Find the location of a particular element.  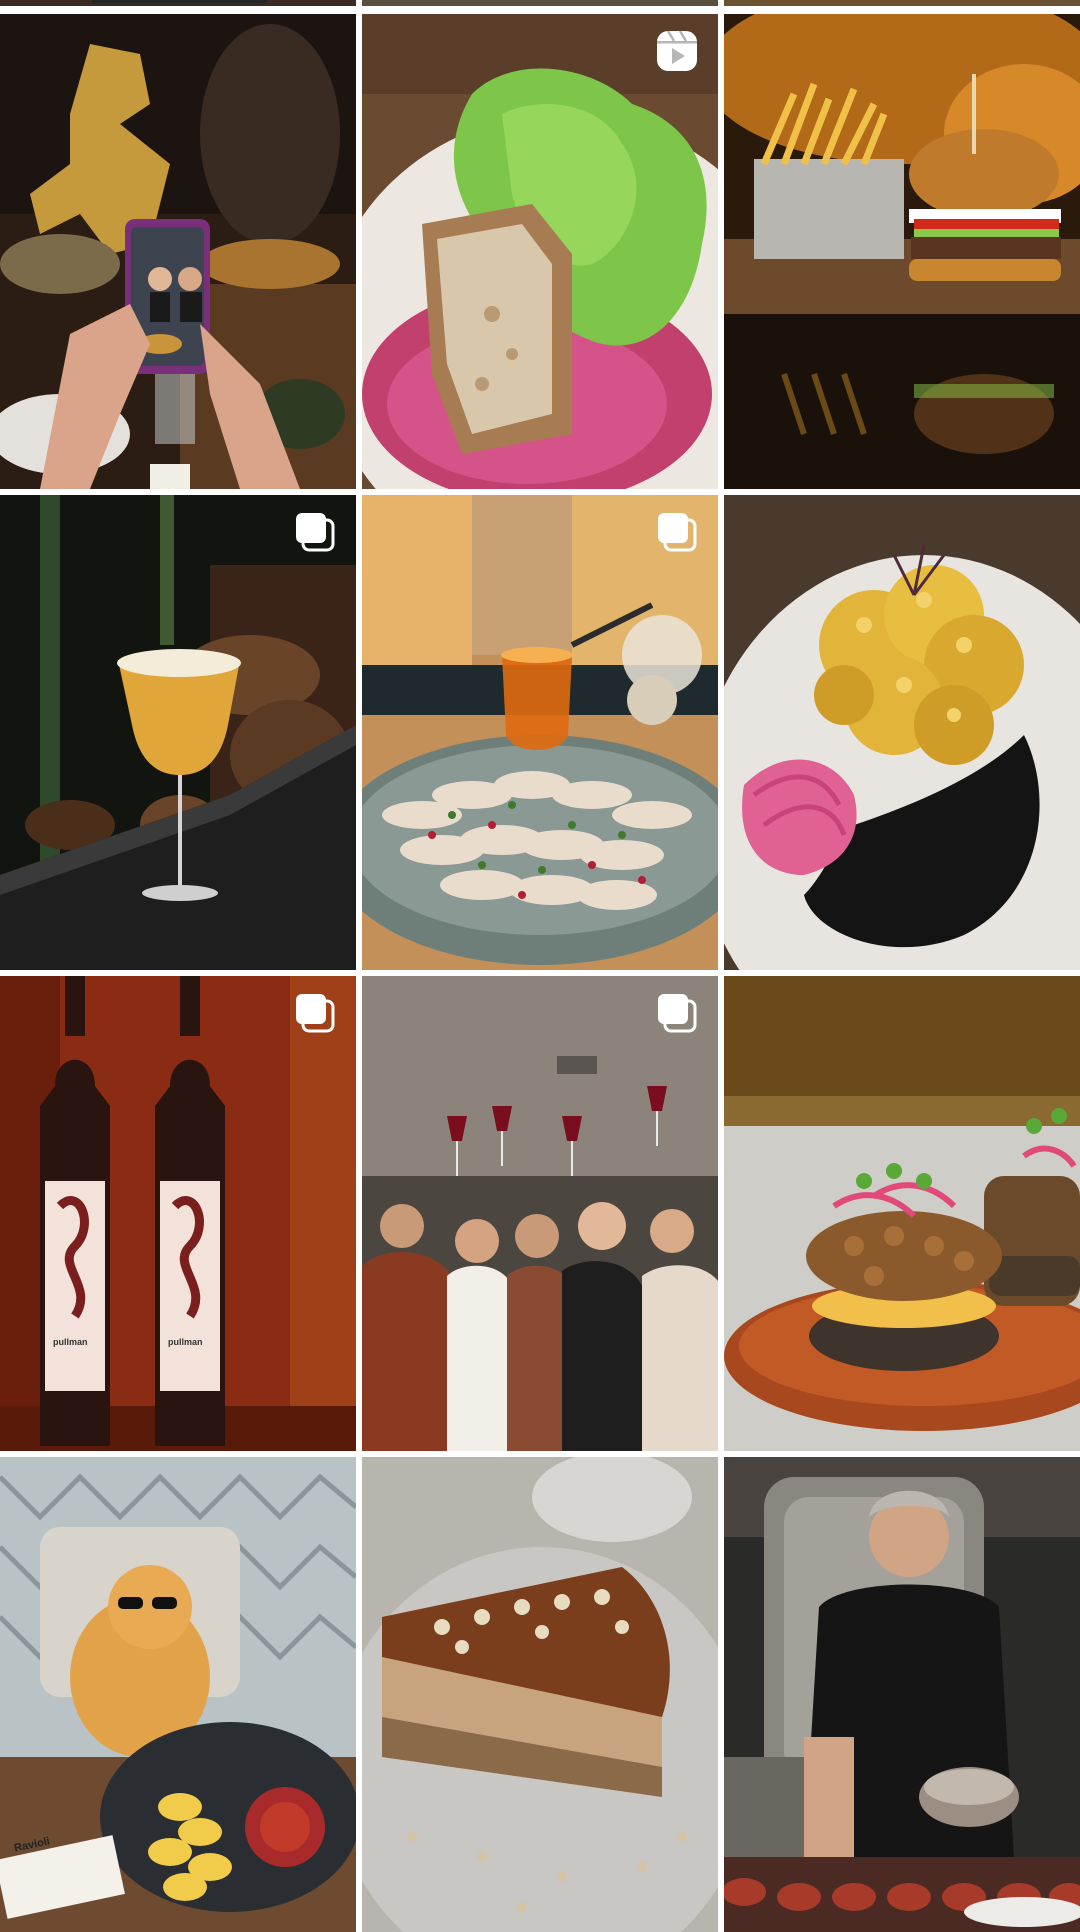

post-party-photo is located at coordinates (178, 251).